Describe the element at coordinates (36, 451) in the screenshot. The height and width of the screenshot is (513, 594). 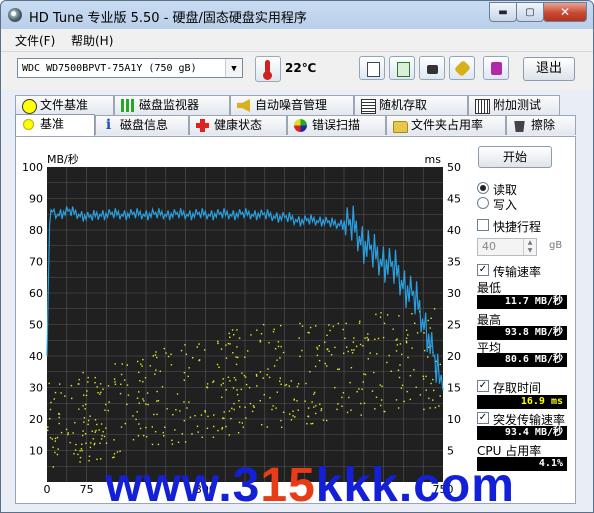
I see `y-left-tick-label: 10` at that location.